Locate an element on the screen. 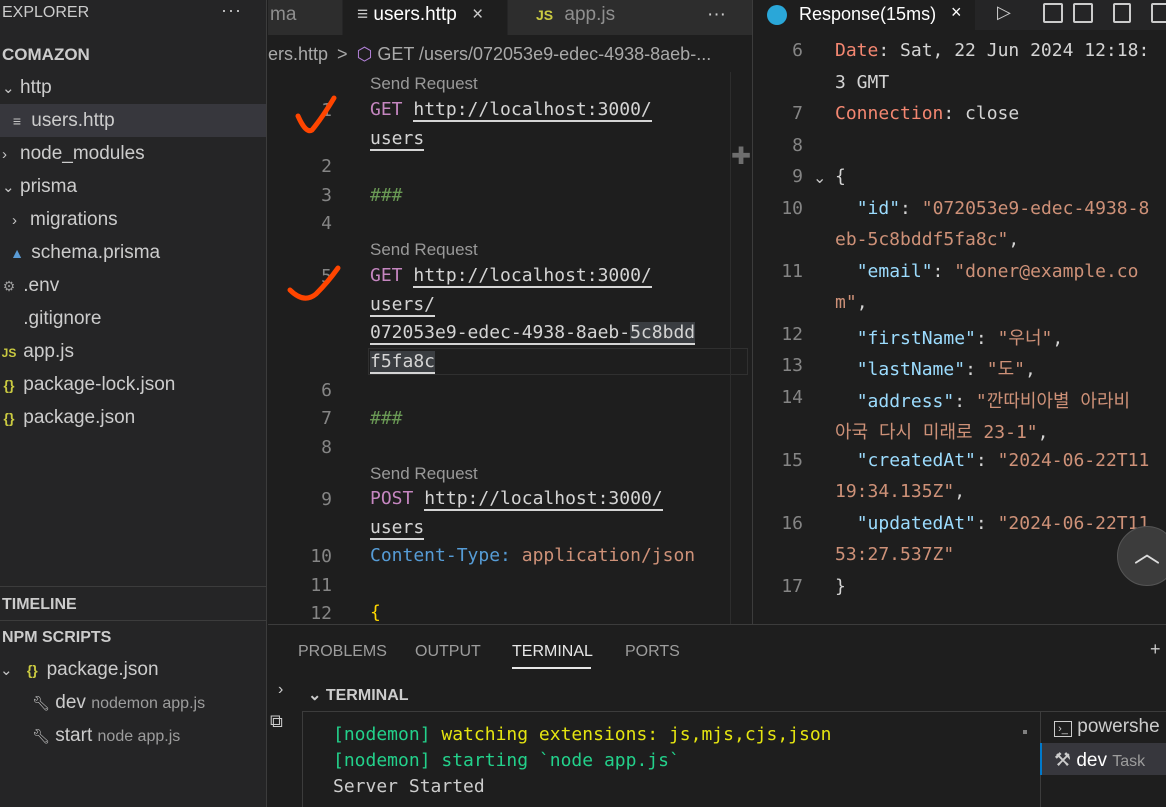  active-tab-indicator is located at coordinates (551, 668).